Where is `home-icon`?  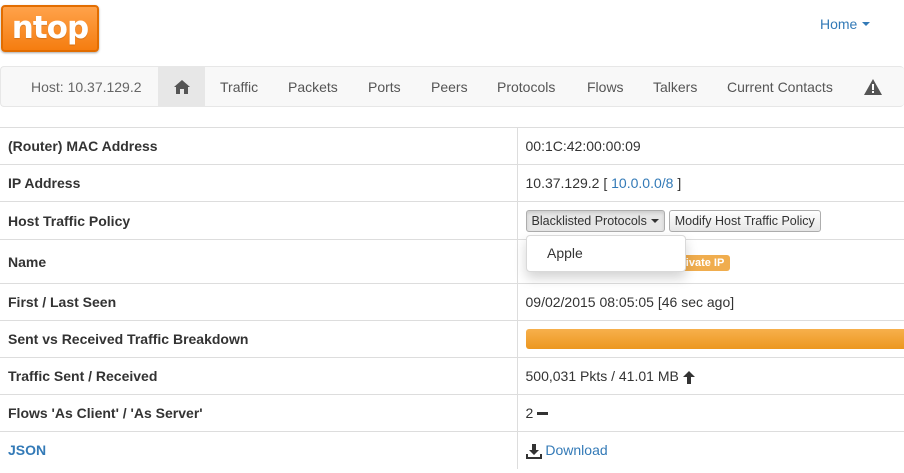
home-icon is located at coordinates (181, 86).